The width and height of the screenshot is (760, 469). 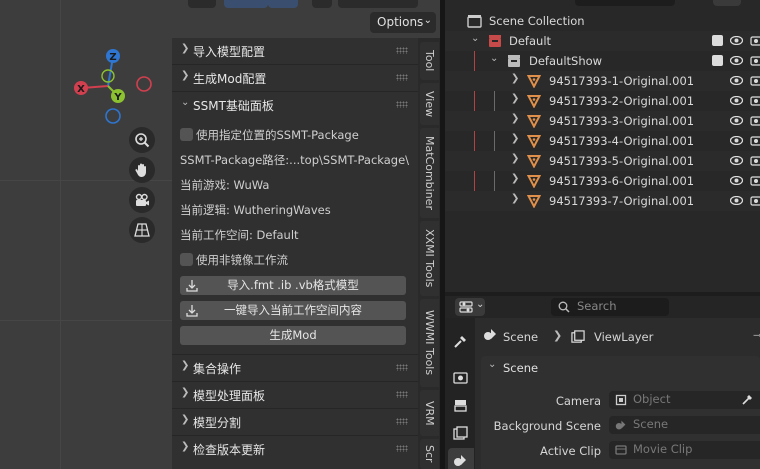 I want to click on outliner-row-collection-defaultshow: ⌄ DefaultShow, so click(x=602, y=61).